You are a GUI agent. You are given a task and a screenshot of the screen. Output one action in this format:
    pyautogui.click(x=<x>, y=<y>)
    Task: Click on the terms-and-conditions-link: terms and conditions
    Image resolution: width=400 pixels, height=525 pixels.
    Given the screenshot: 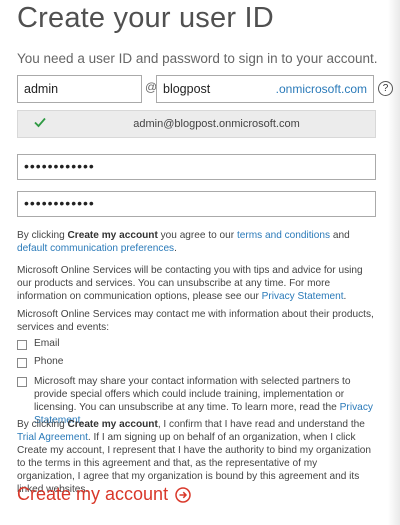 What is the action you would take?
    pyautogui.click(x=283, y=235)
    